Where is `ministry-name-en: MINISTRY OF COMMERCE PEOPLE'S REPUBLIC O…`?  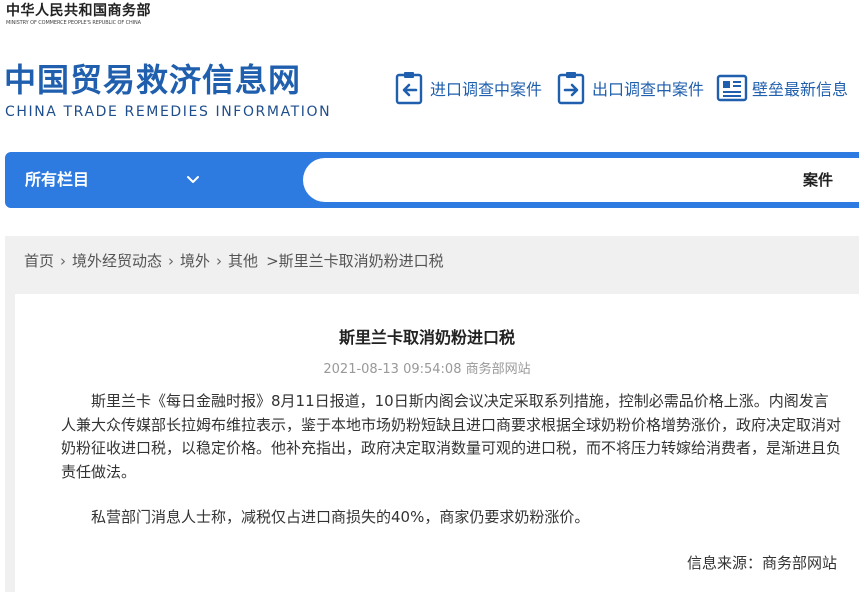 ministry-name-en: MINISTRY OF COMMERCE PEOPLE'S REPUBLIC O… is located at coordinates (73, 23).